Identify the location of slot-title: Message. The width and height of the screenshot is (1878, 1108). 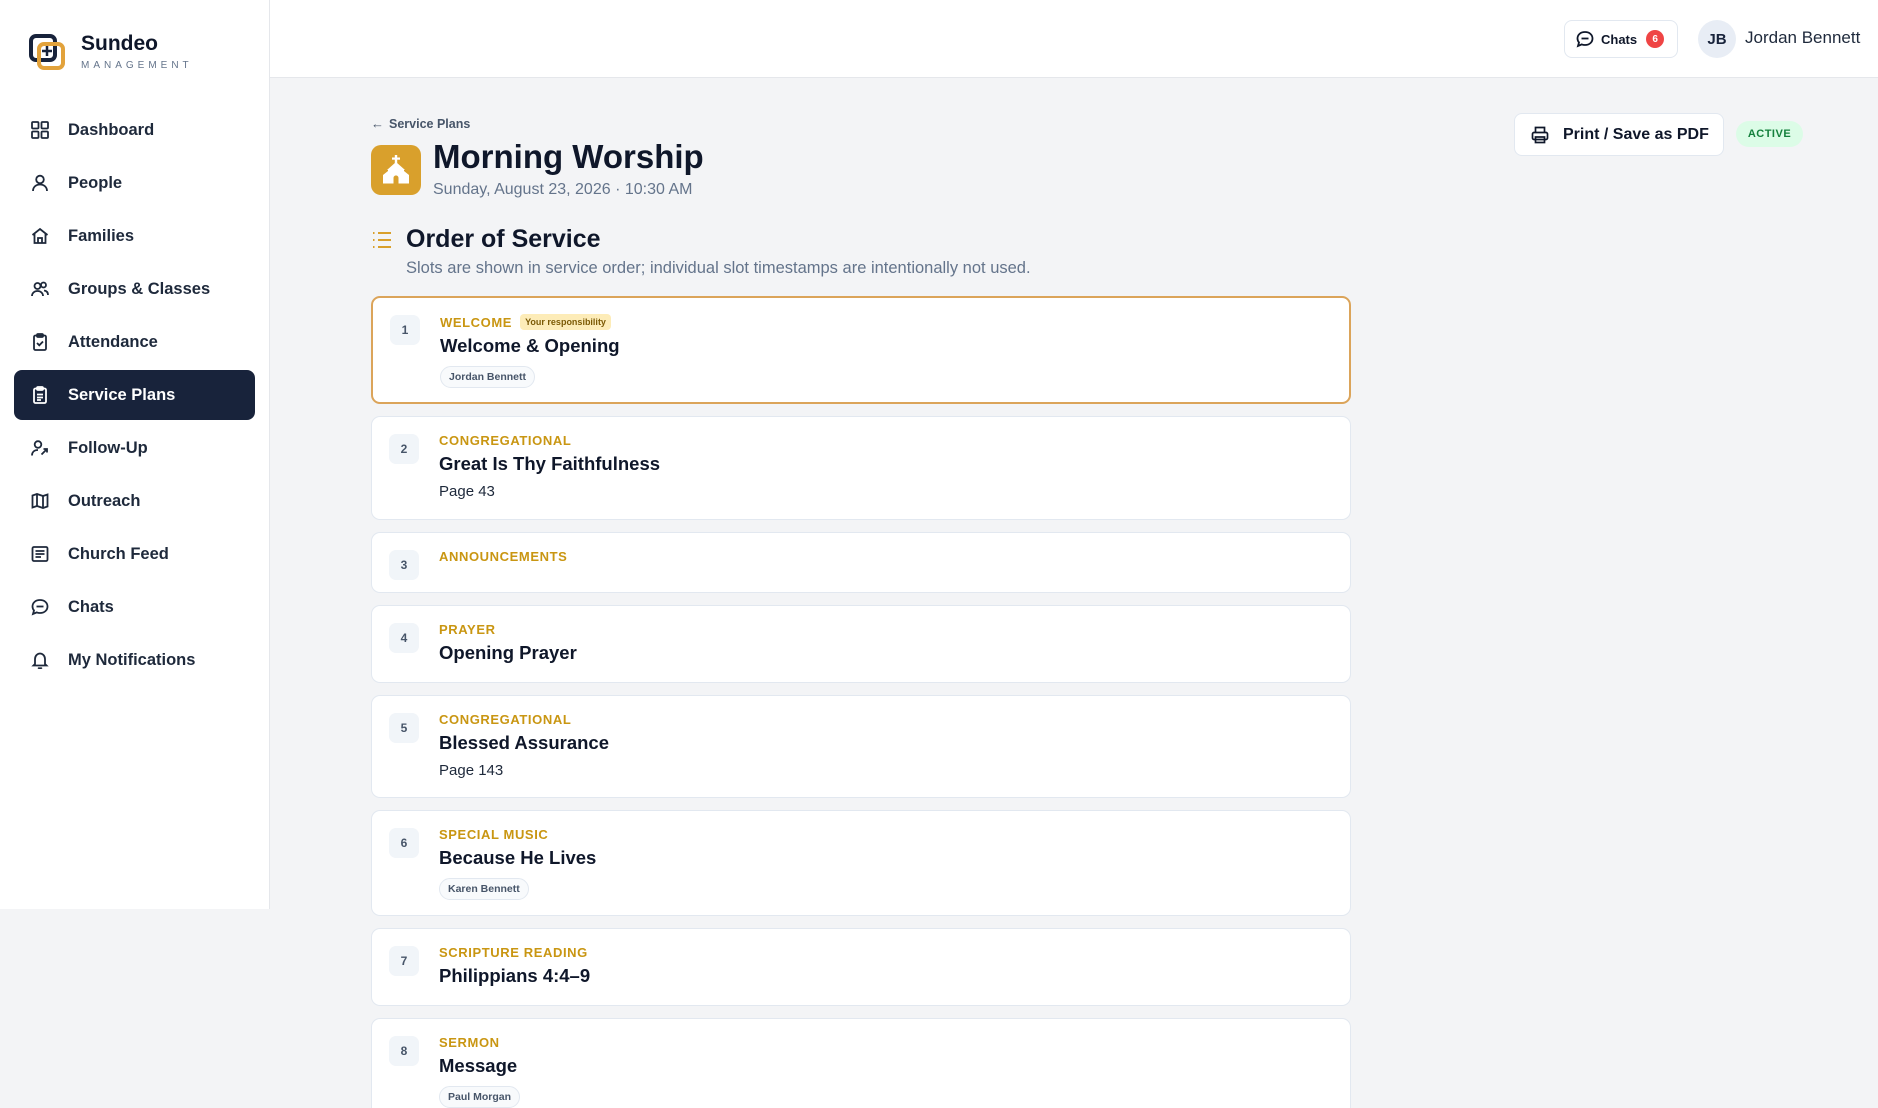
(478, 1065).